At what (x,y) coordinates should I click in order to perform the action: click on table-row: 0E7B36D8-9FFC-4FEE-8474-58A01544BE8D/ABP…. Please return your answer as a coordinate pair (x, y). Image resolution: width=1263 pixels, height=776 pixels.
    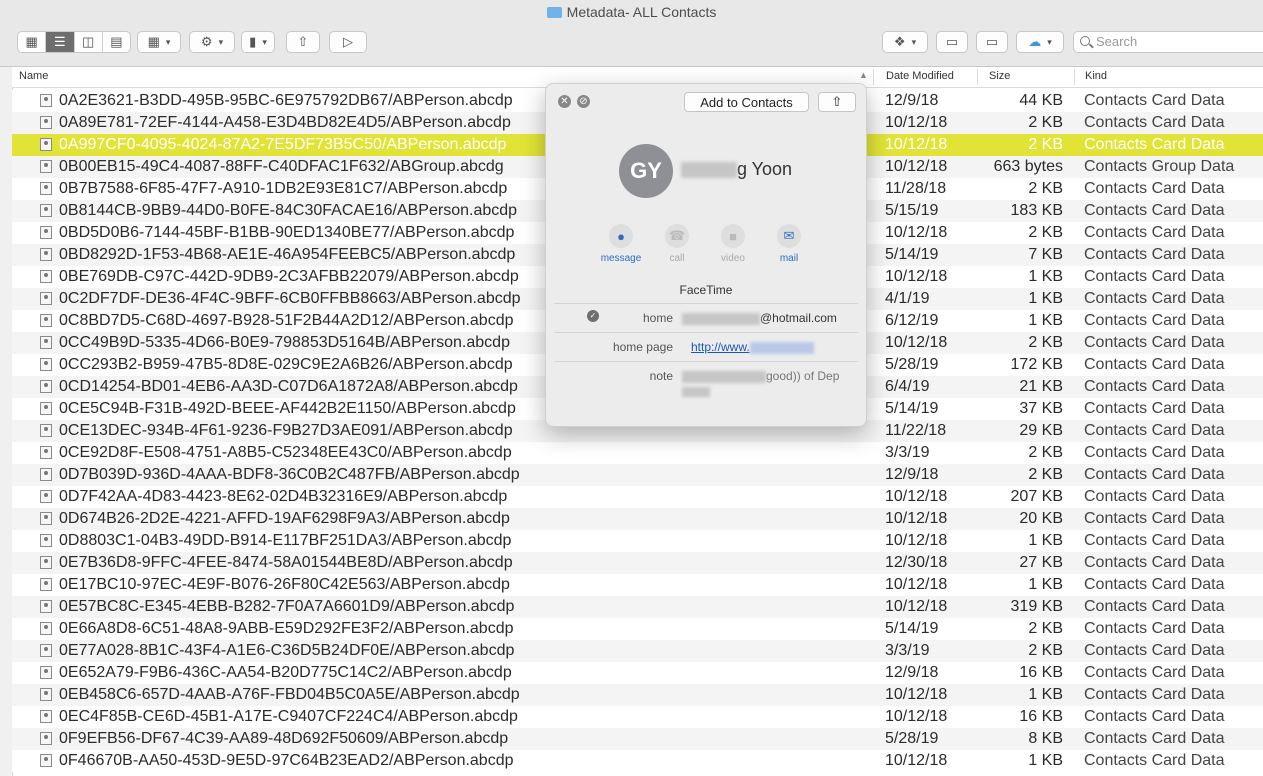
    Looking at the image, I should click on (637, 563).